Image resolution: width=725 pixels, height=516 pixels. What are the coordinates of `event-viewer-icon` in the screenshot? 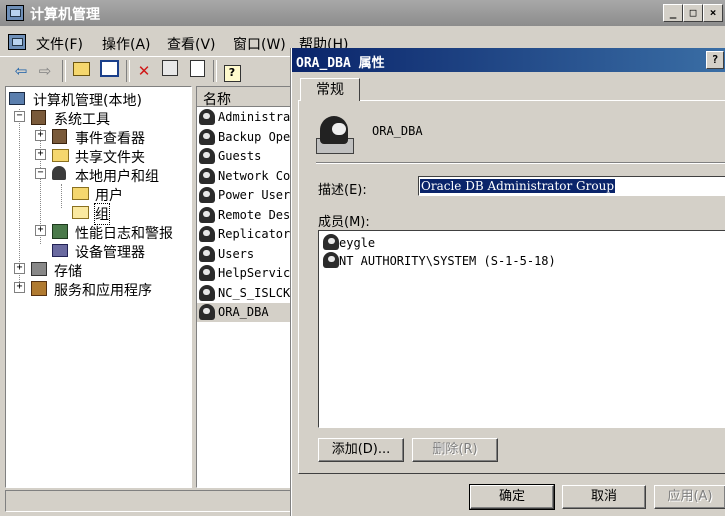 It's located at (59, 136).